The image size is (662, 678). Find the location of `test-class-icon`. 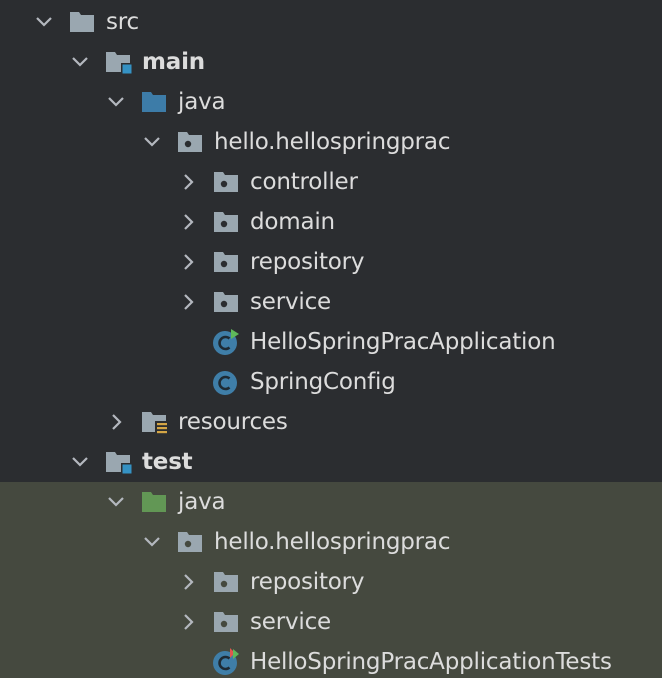

test-class-icon is located at coordinates (226, 661).